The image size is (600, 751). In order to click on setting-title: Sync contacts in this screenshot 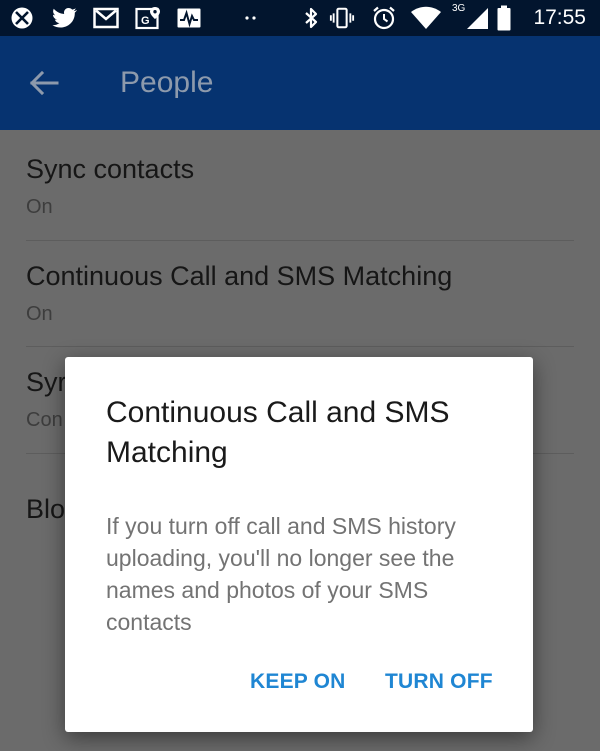, I will do `click(110, 169)`.